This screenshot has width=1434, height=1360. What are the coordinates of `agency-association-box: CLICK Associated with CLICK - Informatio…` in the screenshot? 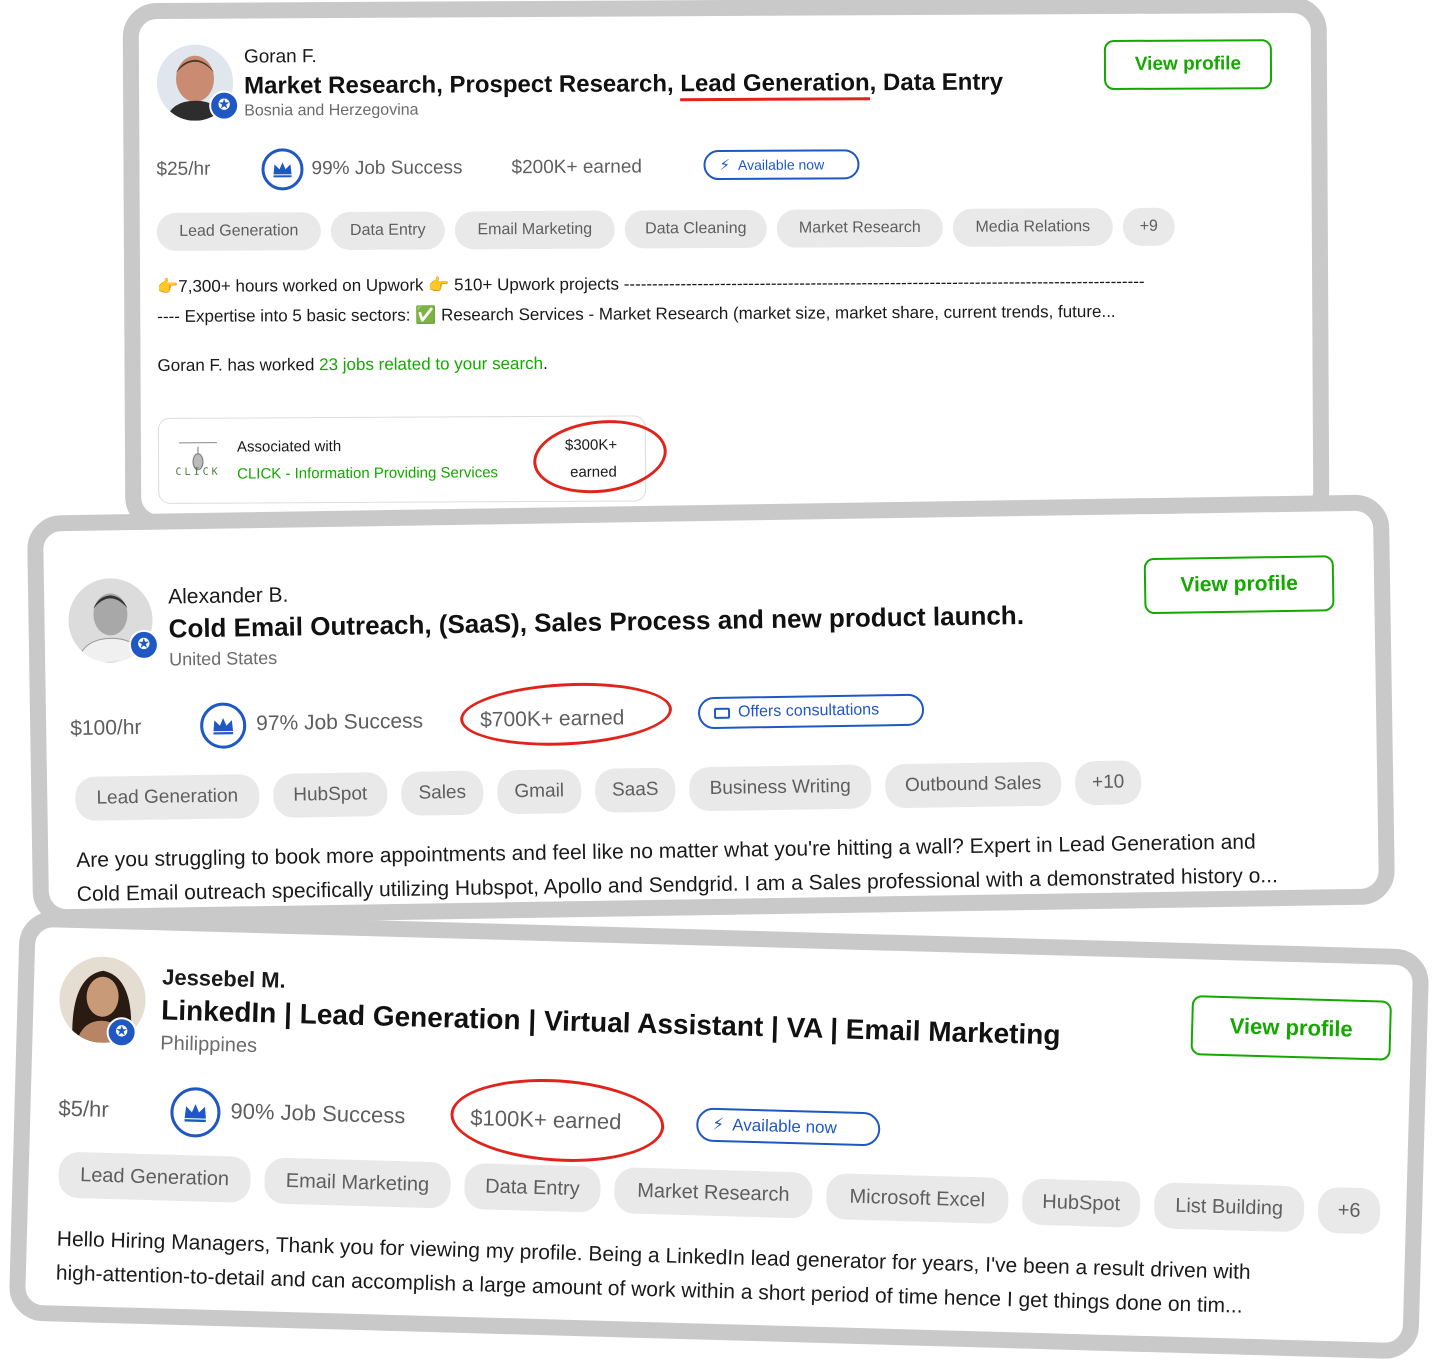 It's located at (402, 459).